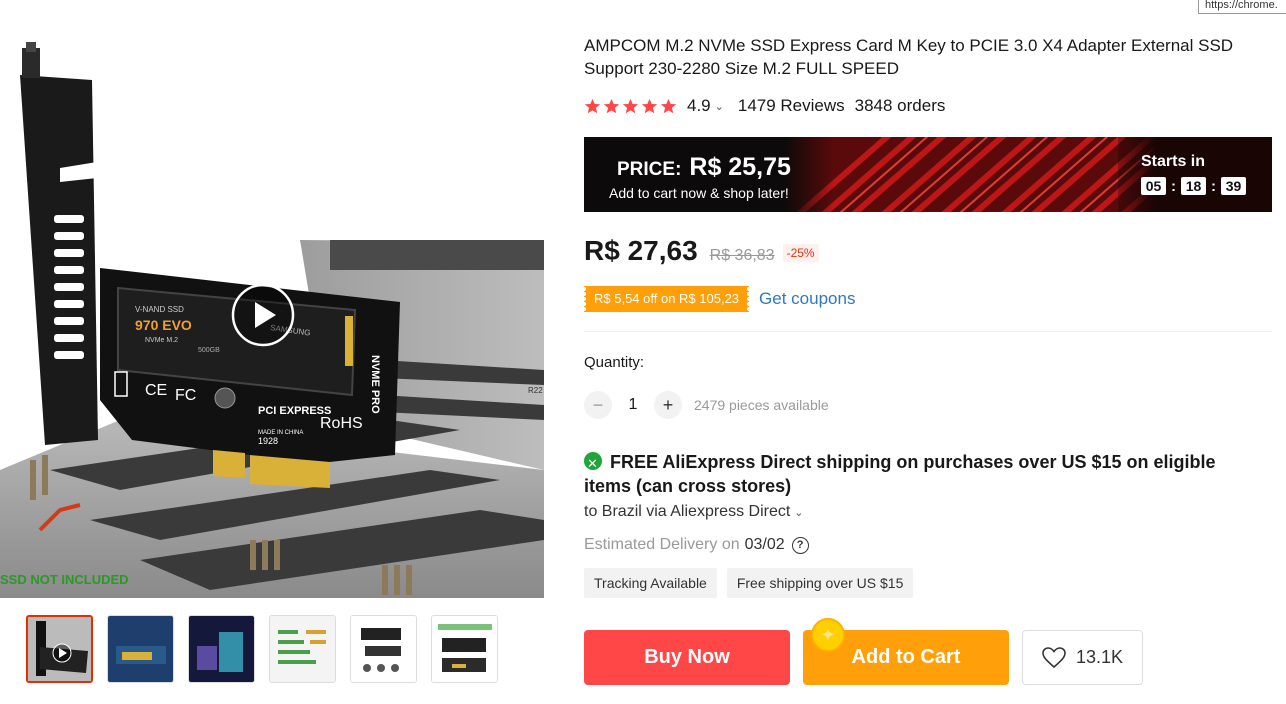 Image resolution: width=1286 pixels, height=704 pixels. Describe the element at coordinates (900, 105) in the screenshot. I see `orders-count: 3848 orders` at that location.